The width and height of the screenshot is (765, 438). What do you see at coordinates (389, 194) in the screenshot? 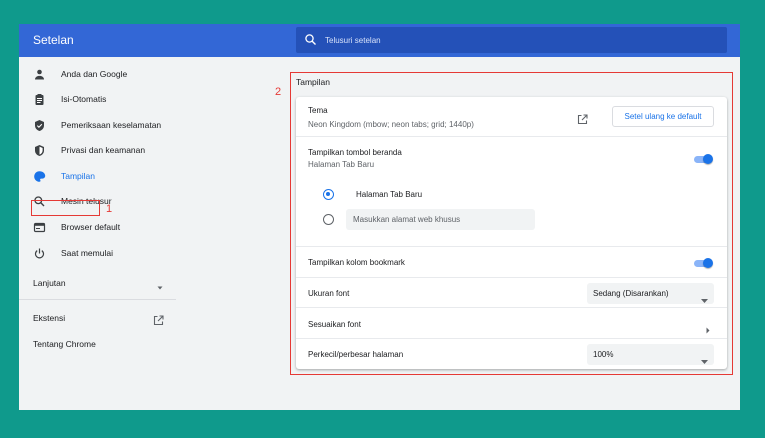
I see `radio-new-tab-page-label: Halaman Tab Baru` at bounding box center [389, 194].